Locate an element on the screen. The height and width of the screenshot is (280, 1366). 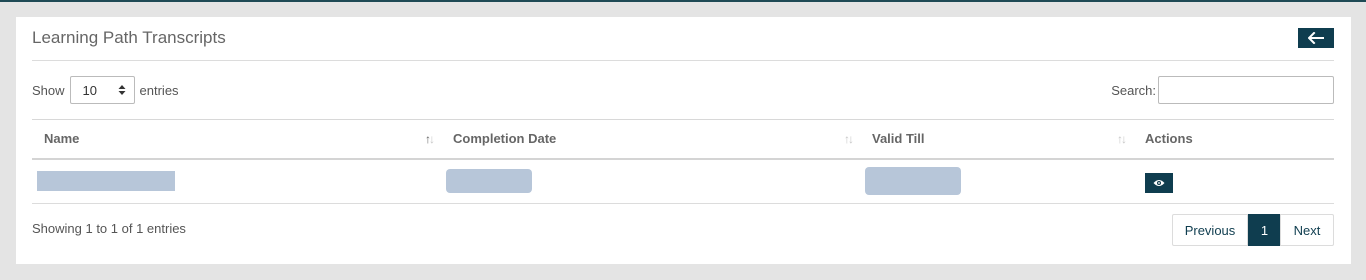
redacted-valid-till is located at coordinates (913, 181).